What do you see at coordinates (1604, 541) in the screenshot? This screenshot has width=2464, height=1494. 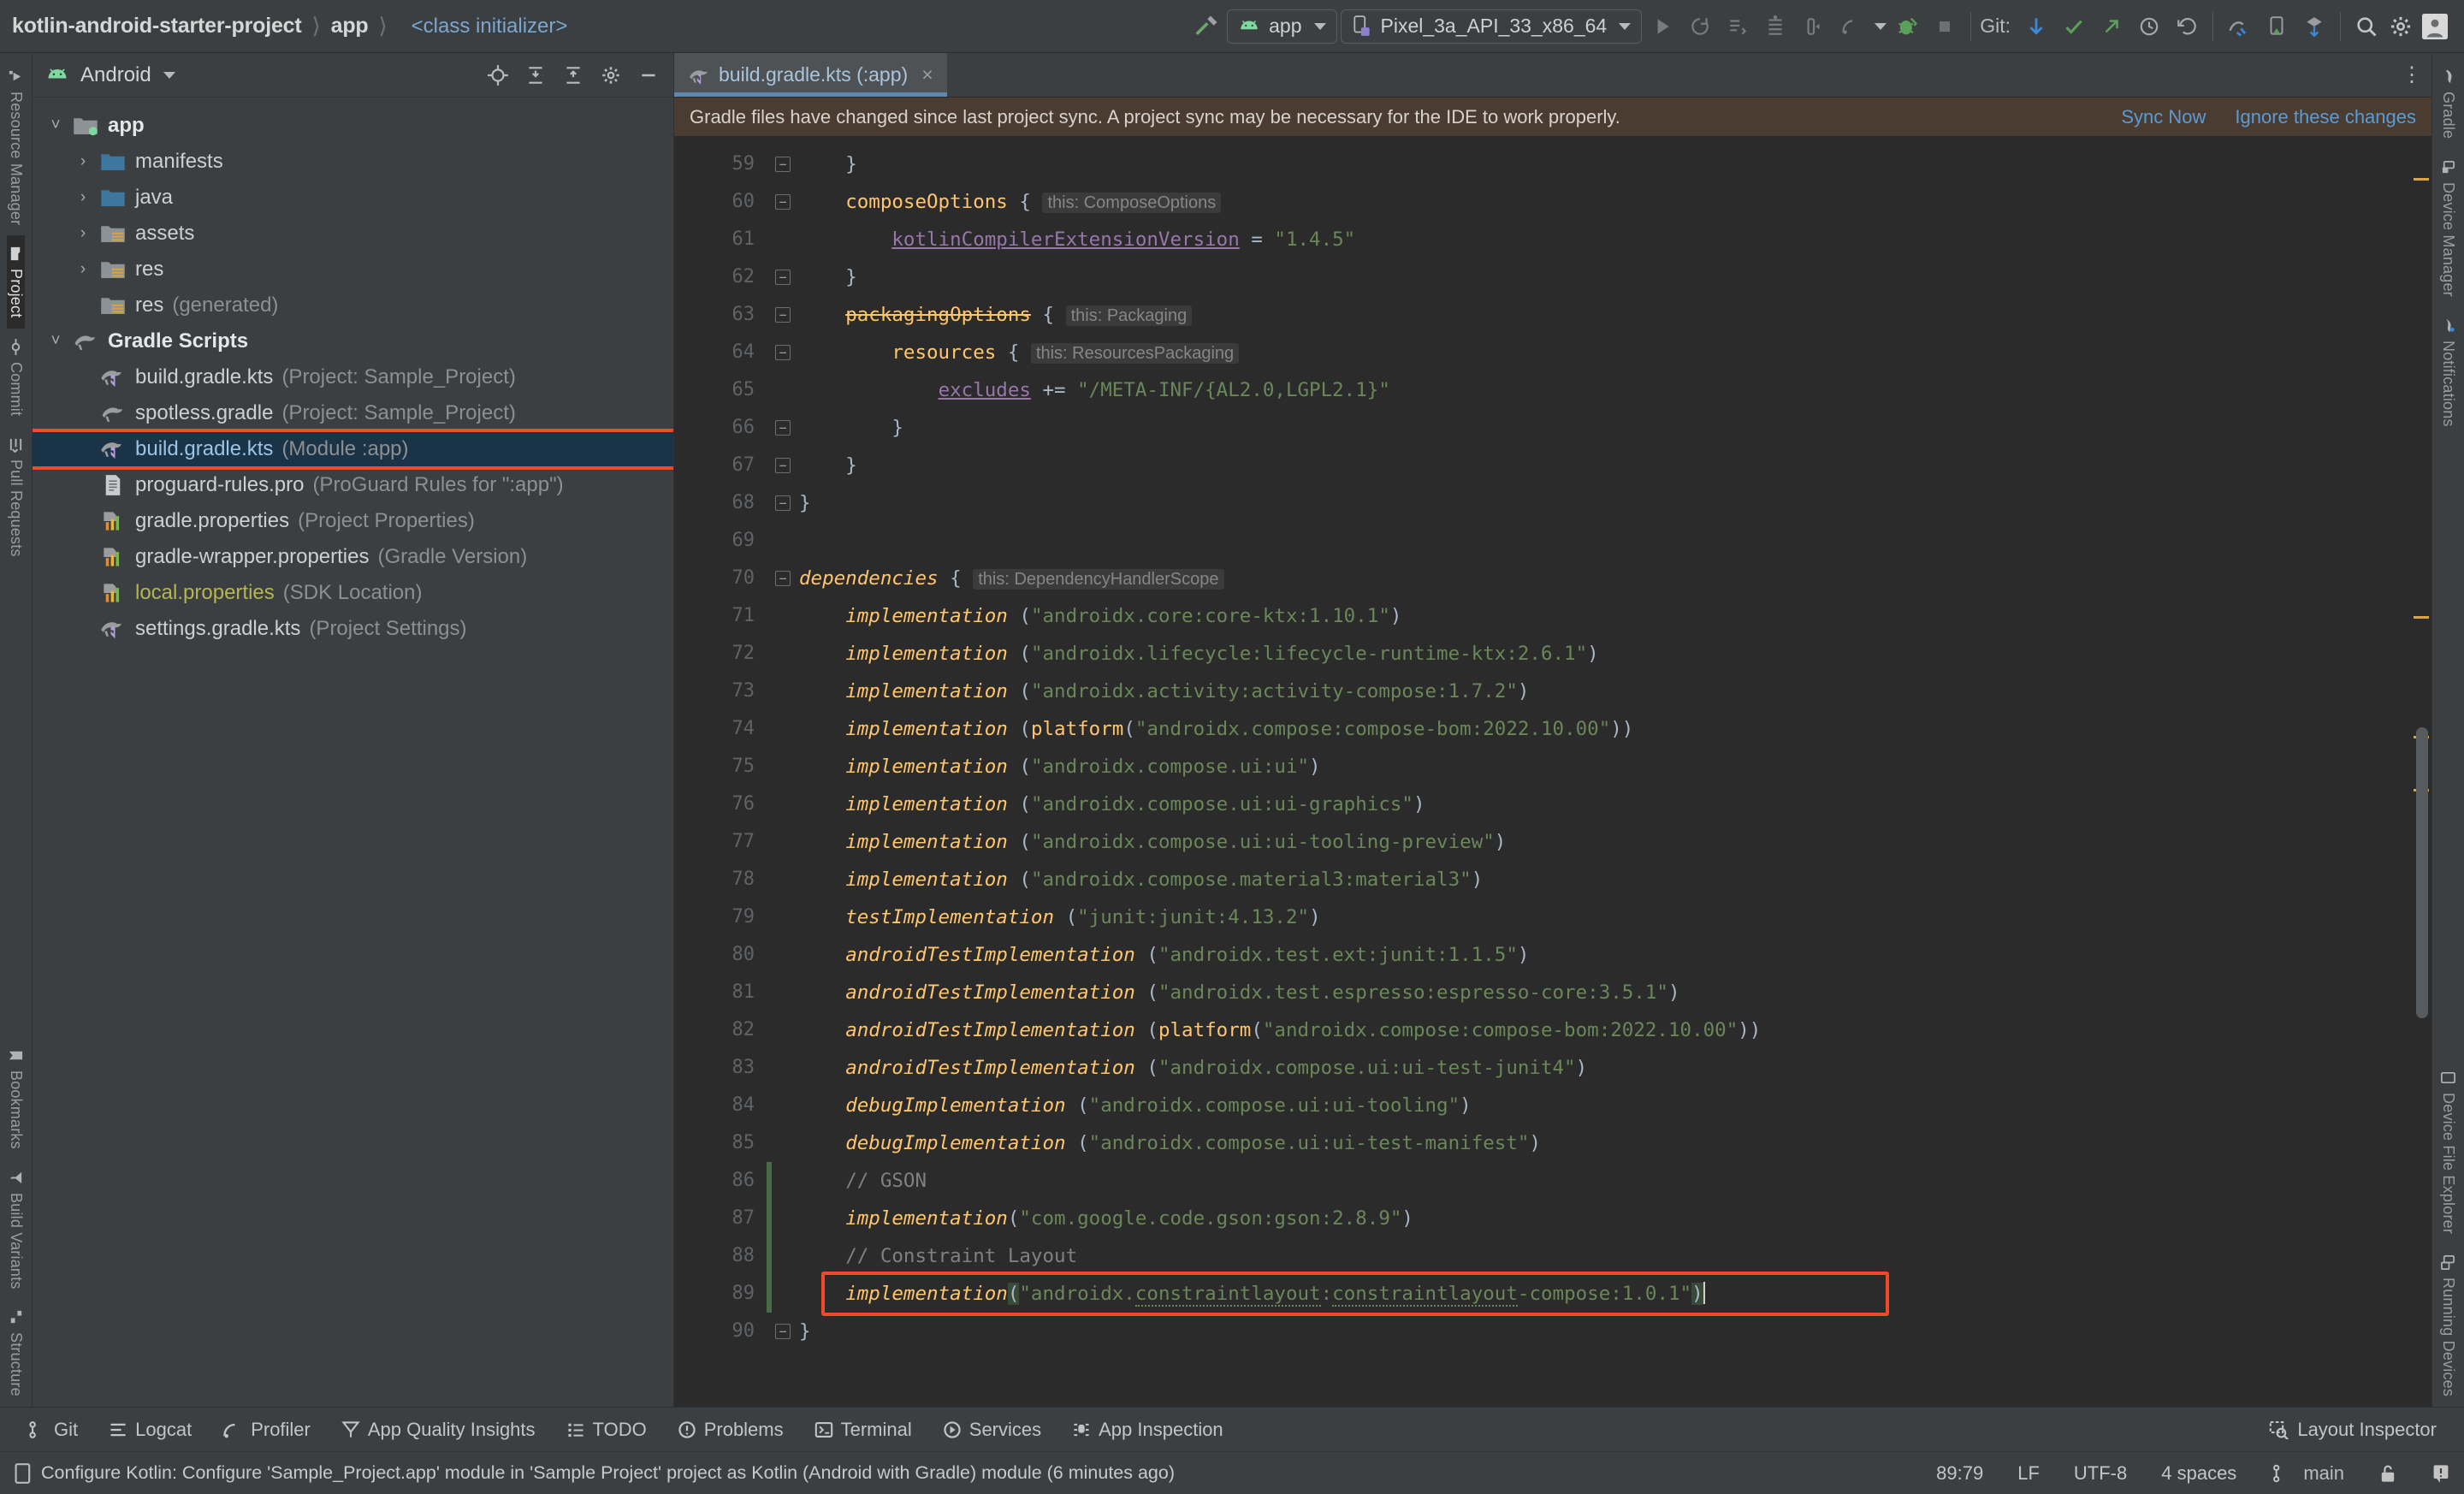 I see `code-line` at bounding box center [1604, 541].